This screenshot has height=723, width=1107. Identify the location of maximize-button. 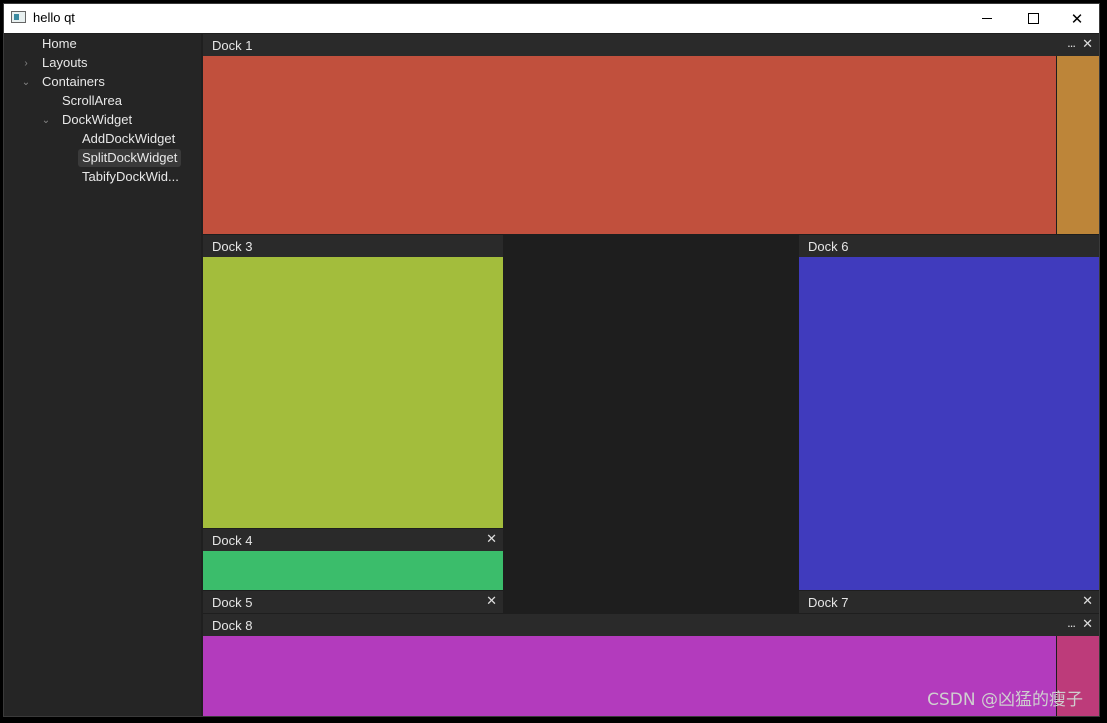
(1033, 18).